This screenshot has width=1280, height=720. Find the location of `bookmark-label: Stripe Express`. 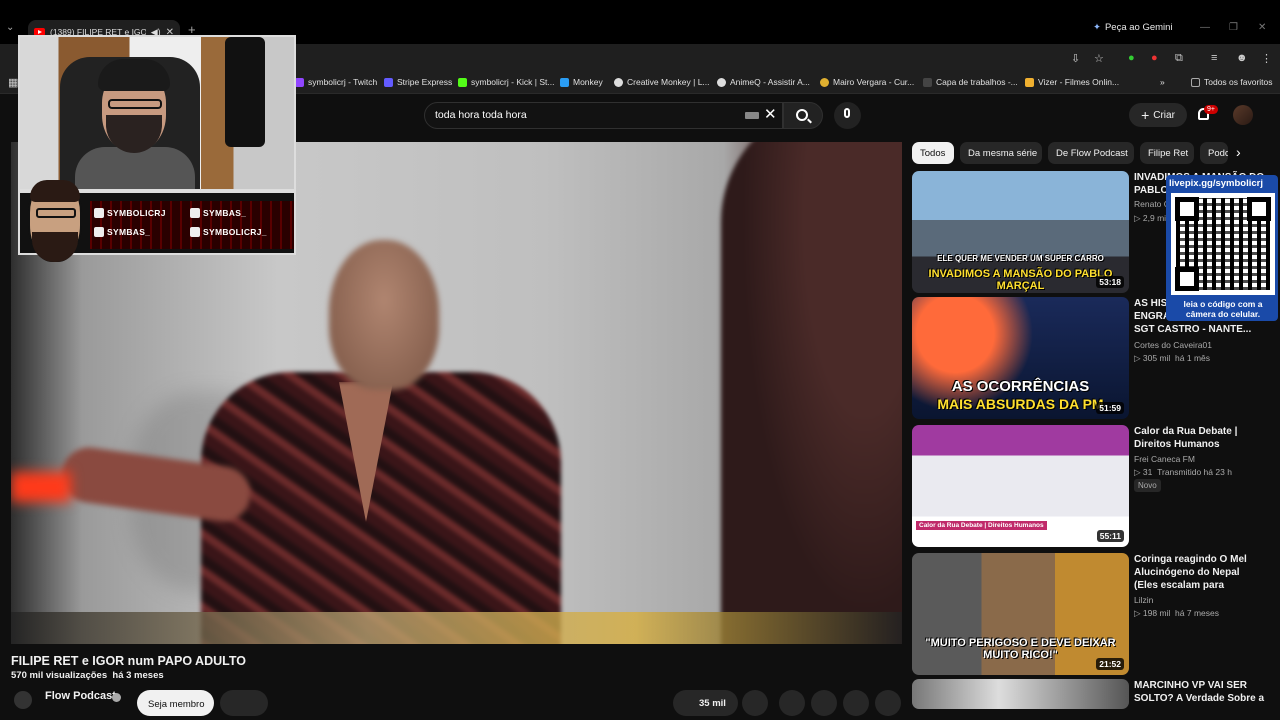

bookmark-label: Stripe Express is located at coordinates (425, 82).